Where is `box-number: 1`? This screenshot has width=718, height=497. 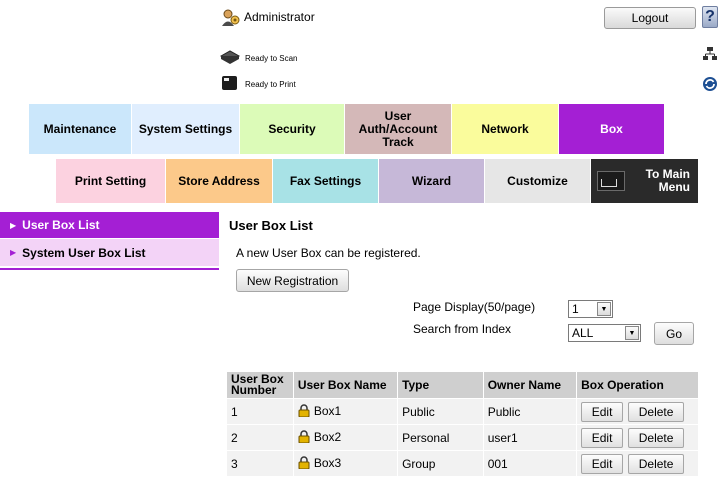
box-number: 1 is located at coordinates (260, 411).